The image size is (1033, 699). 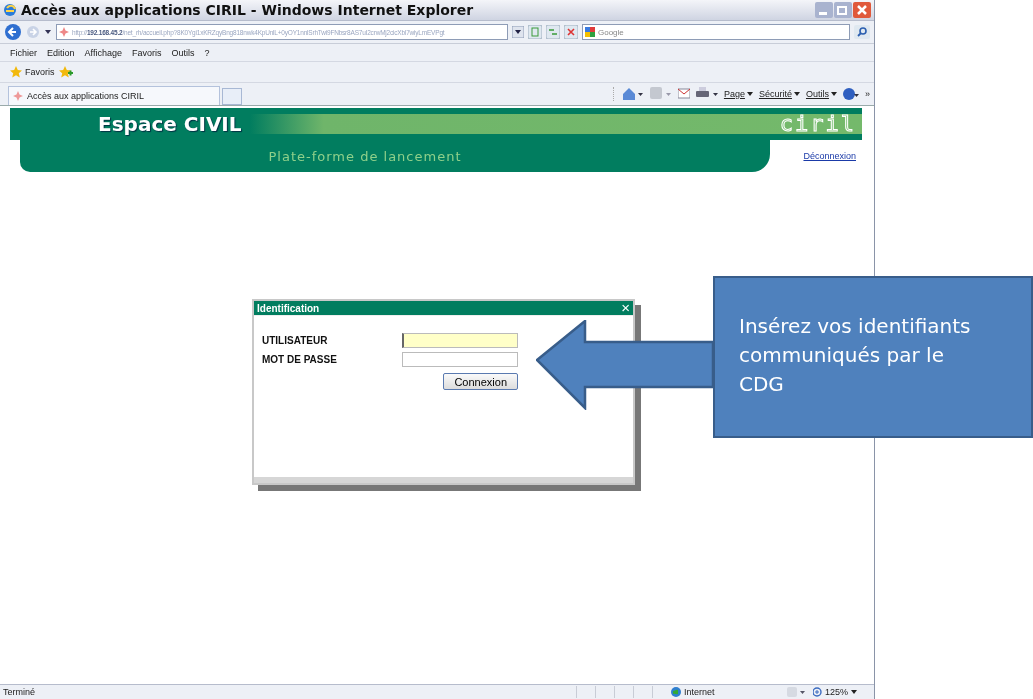 I want to click on menu-item: Affichage, so click(x=103, y=52).